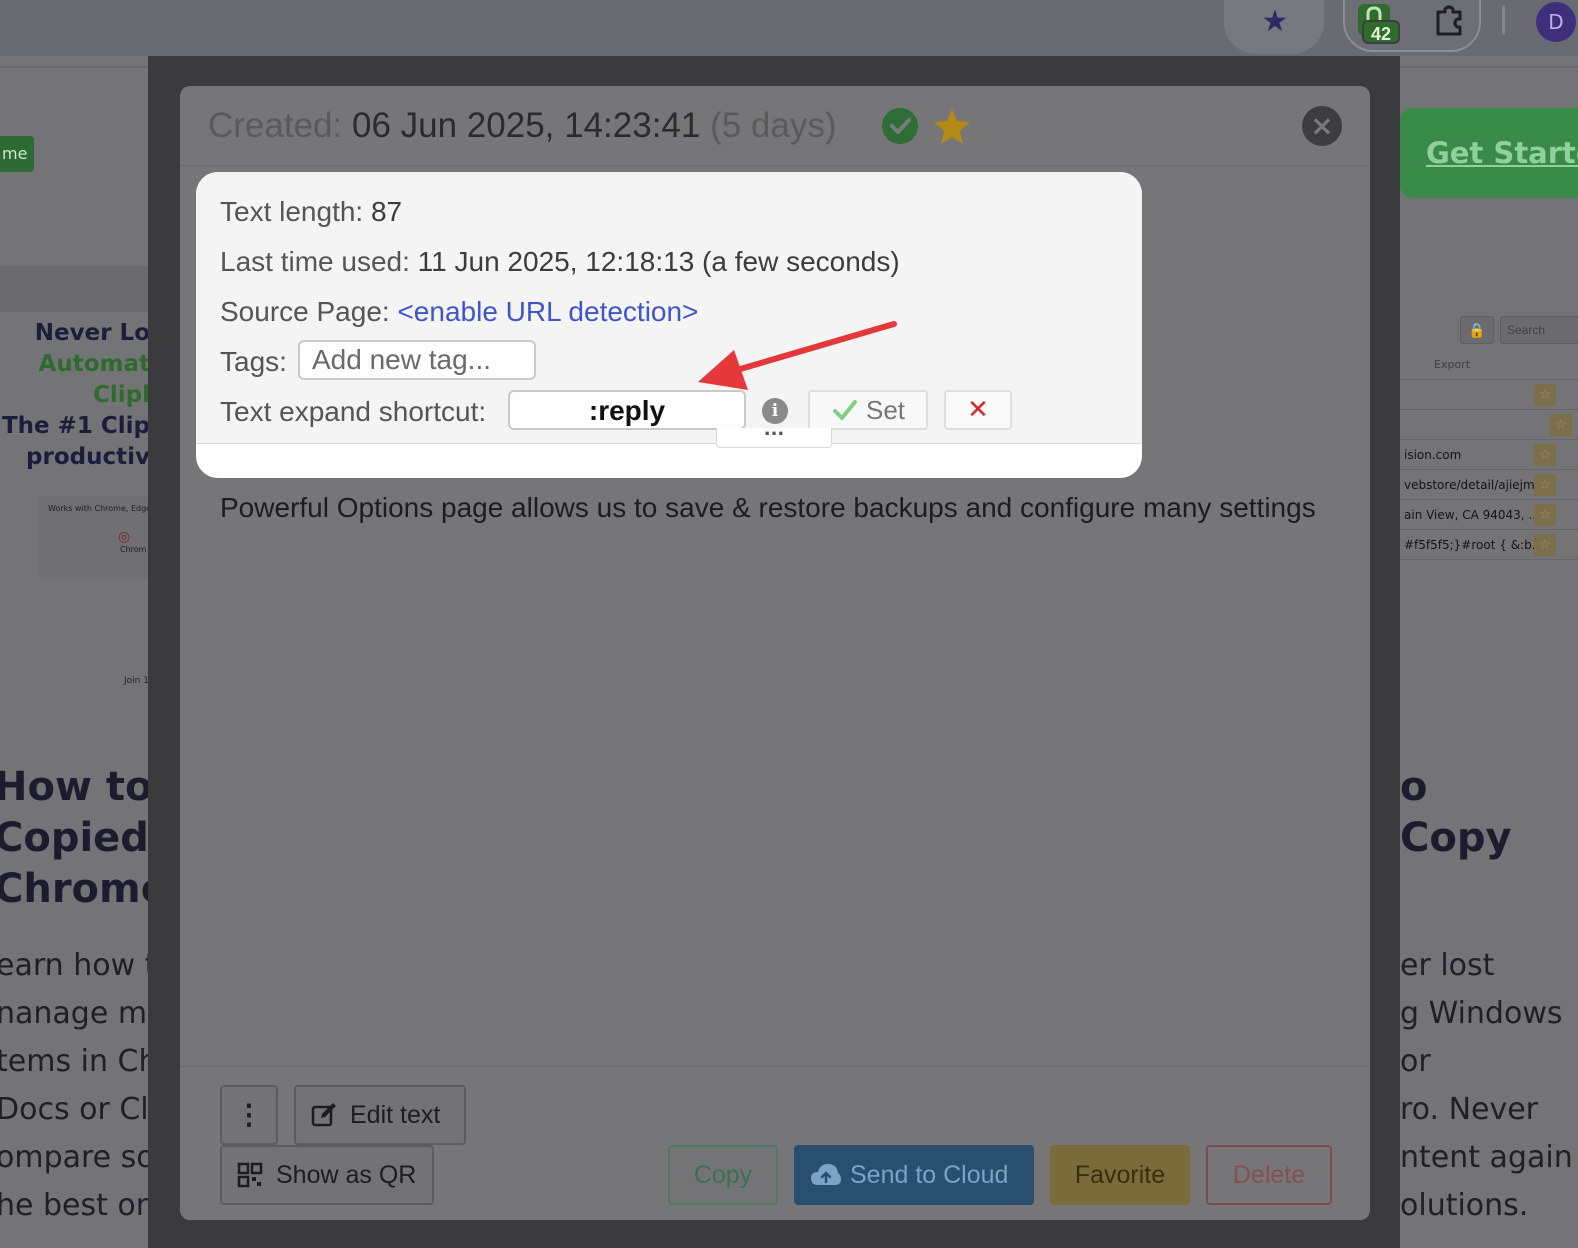  What do you see at coordinates (253, 361) in the screenshot?
I see `tags-label: Tags:` at bounding box center [253, 361].